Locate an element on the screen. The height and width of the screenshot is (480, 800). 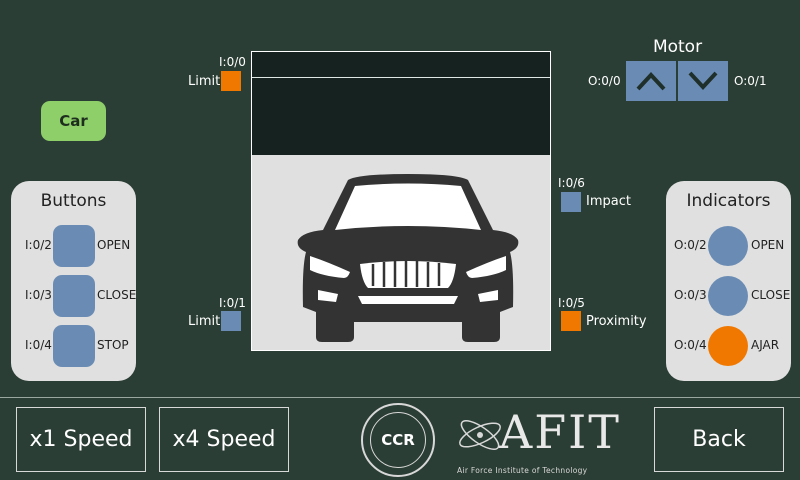
ccr-logo: CCR is located at coordinates (398, 440).